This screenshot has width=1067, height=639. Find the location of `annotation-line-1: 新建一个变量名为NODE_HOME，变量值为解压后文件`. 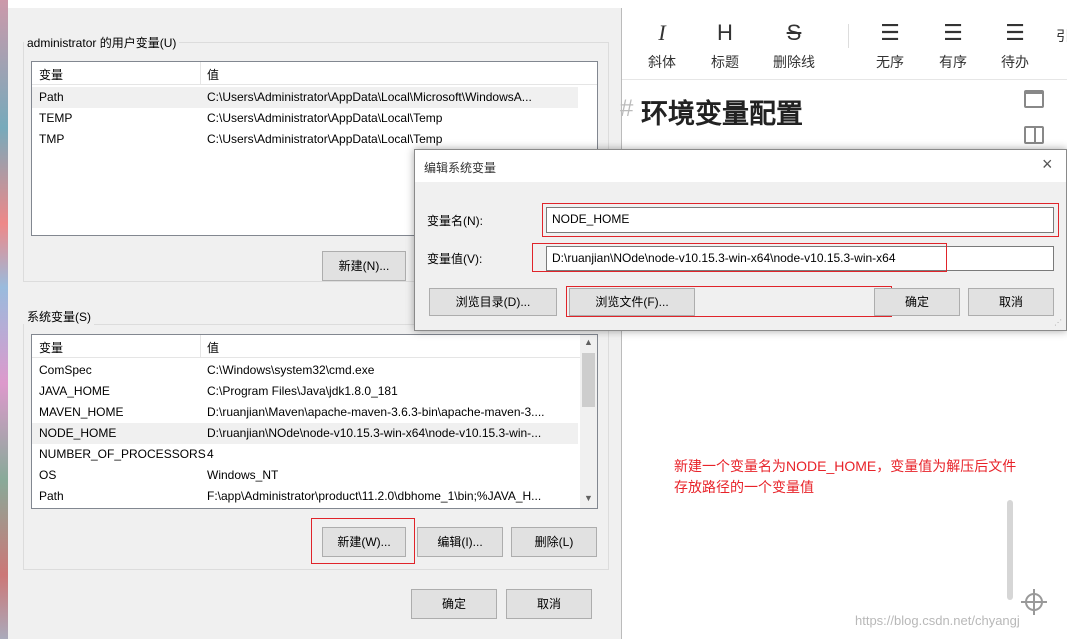

annotation-line-1: 新建一个变量名为NODE_HOME，变量值为解压后文件 is located at coordinates (845, 466).